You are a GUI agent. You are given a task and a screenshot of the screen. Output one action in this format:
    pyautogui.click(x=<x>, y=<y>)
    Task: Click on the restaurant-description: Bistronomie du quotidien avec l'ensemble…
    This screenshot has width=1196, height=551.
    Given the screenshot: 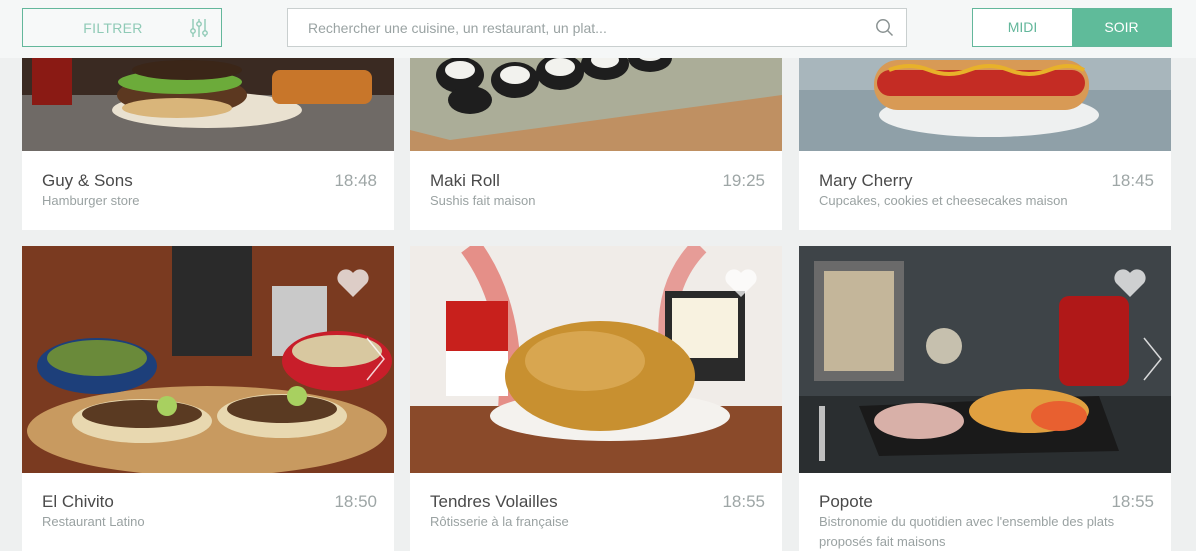 What is the action you would take?
    pyautogui.click(x=967, y=531)
    